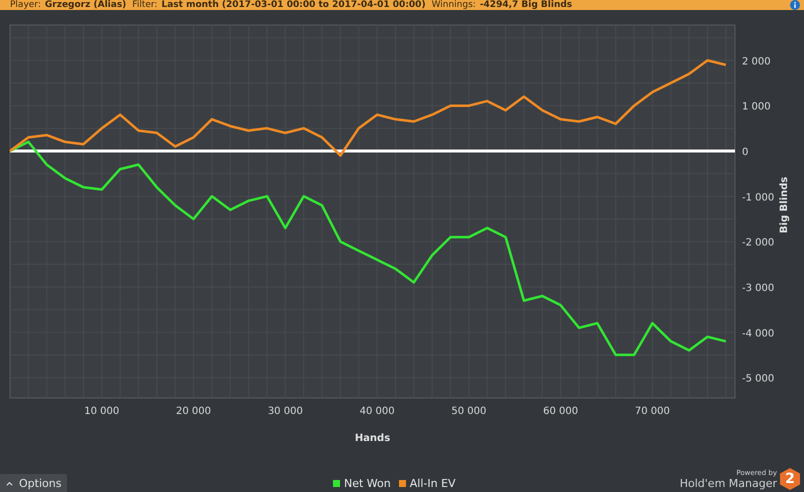 This screenshot has width=804, height=492. Describe the element at coordinates (145, 5) in the screenshot. I see `filter-label: Filter:` at that location.